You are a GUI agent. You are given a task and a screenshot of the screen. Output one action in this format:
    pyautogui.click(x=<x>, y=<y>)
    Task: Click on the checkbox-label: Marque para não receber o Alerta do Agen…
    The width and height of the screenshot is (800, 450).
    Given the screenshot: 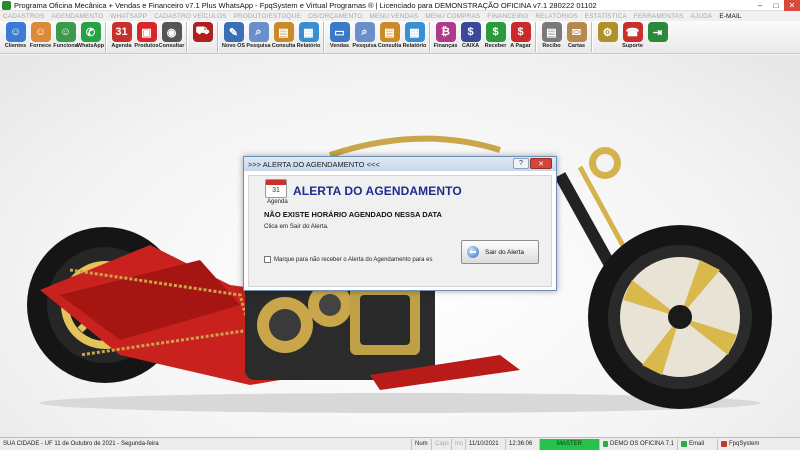 What is the action you would take?
    pyautogui.click(x=353, y=259)
    